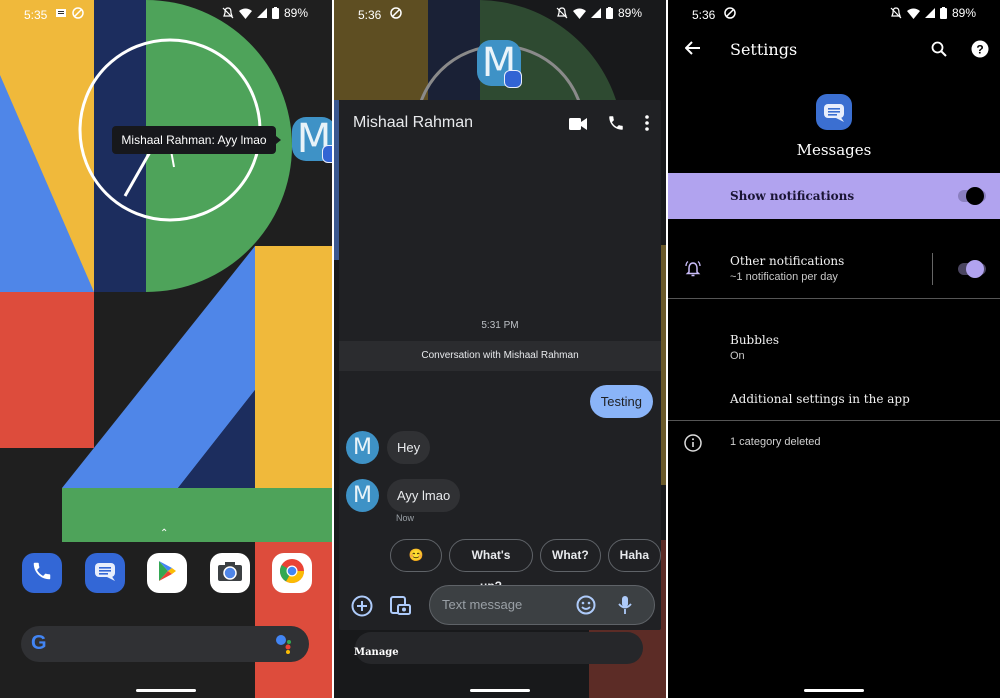 The height and width of the screenshot is (698, 1000). I want to click on microphone-icon, so click(625, 607).